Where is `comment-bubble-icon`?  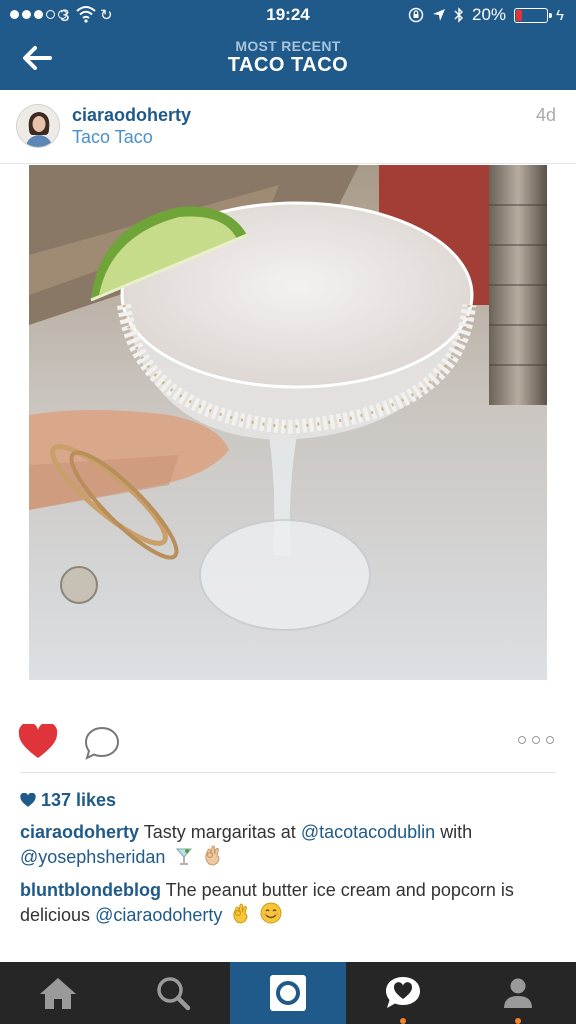
comment-bubble-icon is located at coordinates (102, 743).